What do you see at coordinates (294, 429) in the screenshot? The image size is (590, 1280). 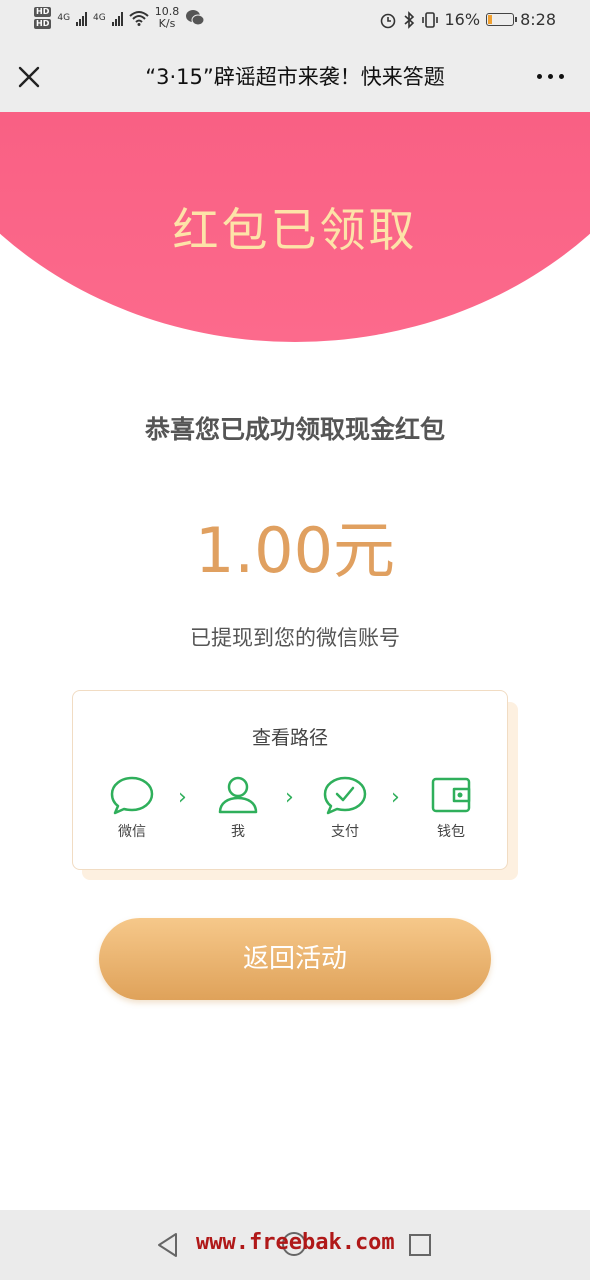 I see `congrats-text: 恭喜您已成功领取现金红包` at bounding box center [294, 429].